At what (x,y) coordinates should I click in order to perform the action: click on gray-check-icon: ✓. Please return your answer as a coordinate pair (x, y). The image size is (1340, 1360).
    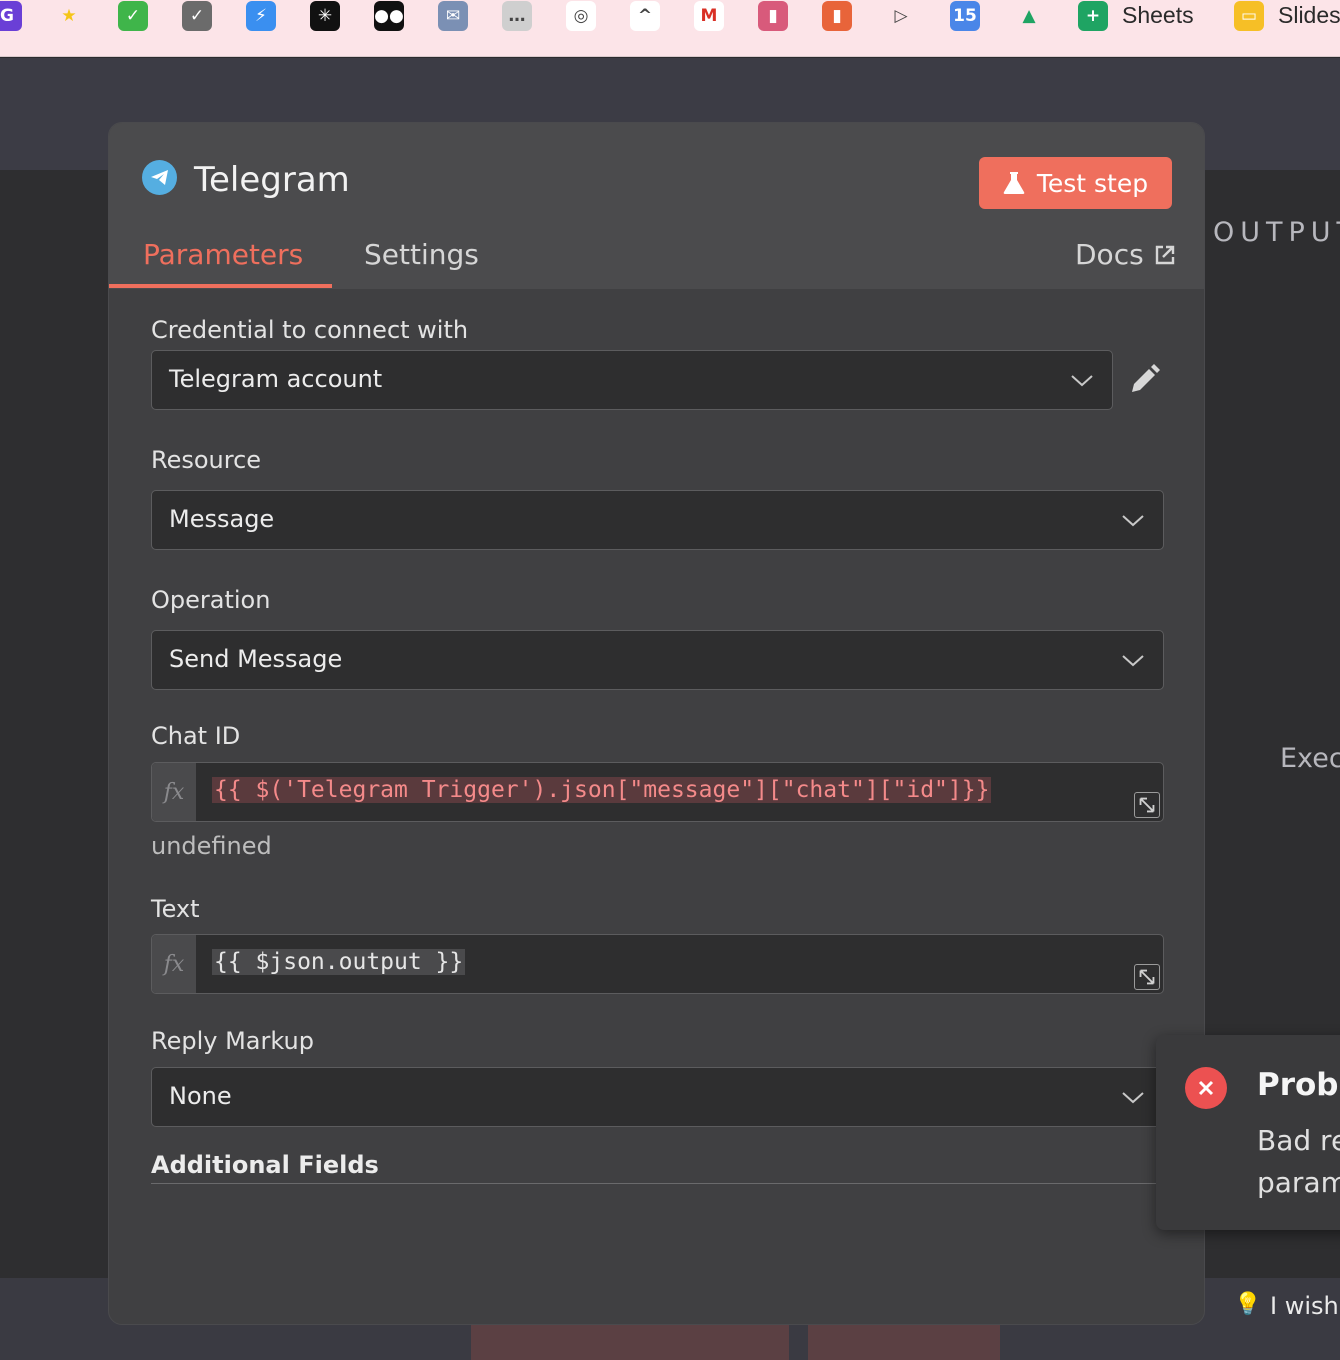
    Looking at the image, I should click on (197, 16).